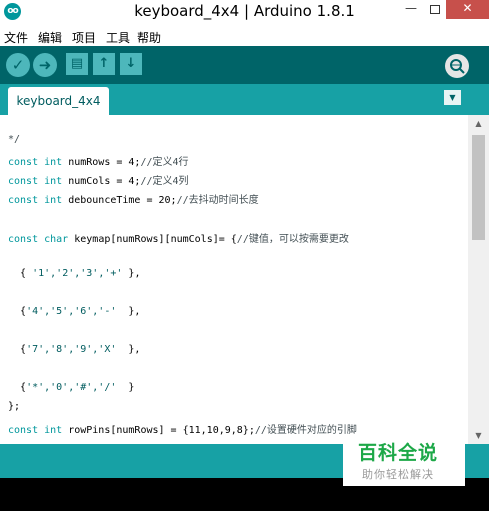  Describe the element at coordinates (101, 163) in the screenshot. I see `code-token: numRows = 4;` at that location.